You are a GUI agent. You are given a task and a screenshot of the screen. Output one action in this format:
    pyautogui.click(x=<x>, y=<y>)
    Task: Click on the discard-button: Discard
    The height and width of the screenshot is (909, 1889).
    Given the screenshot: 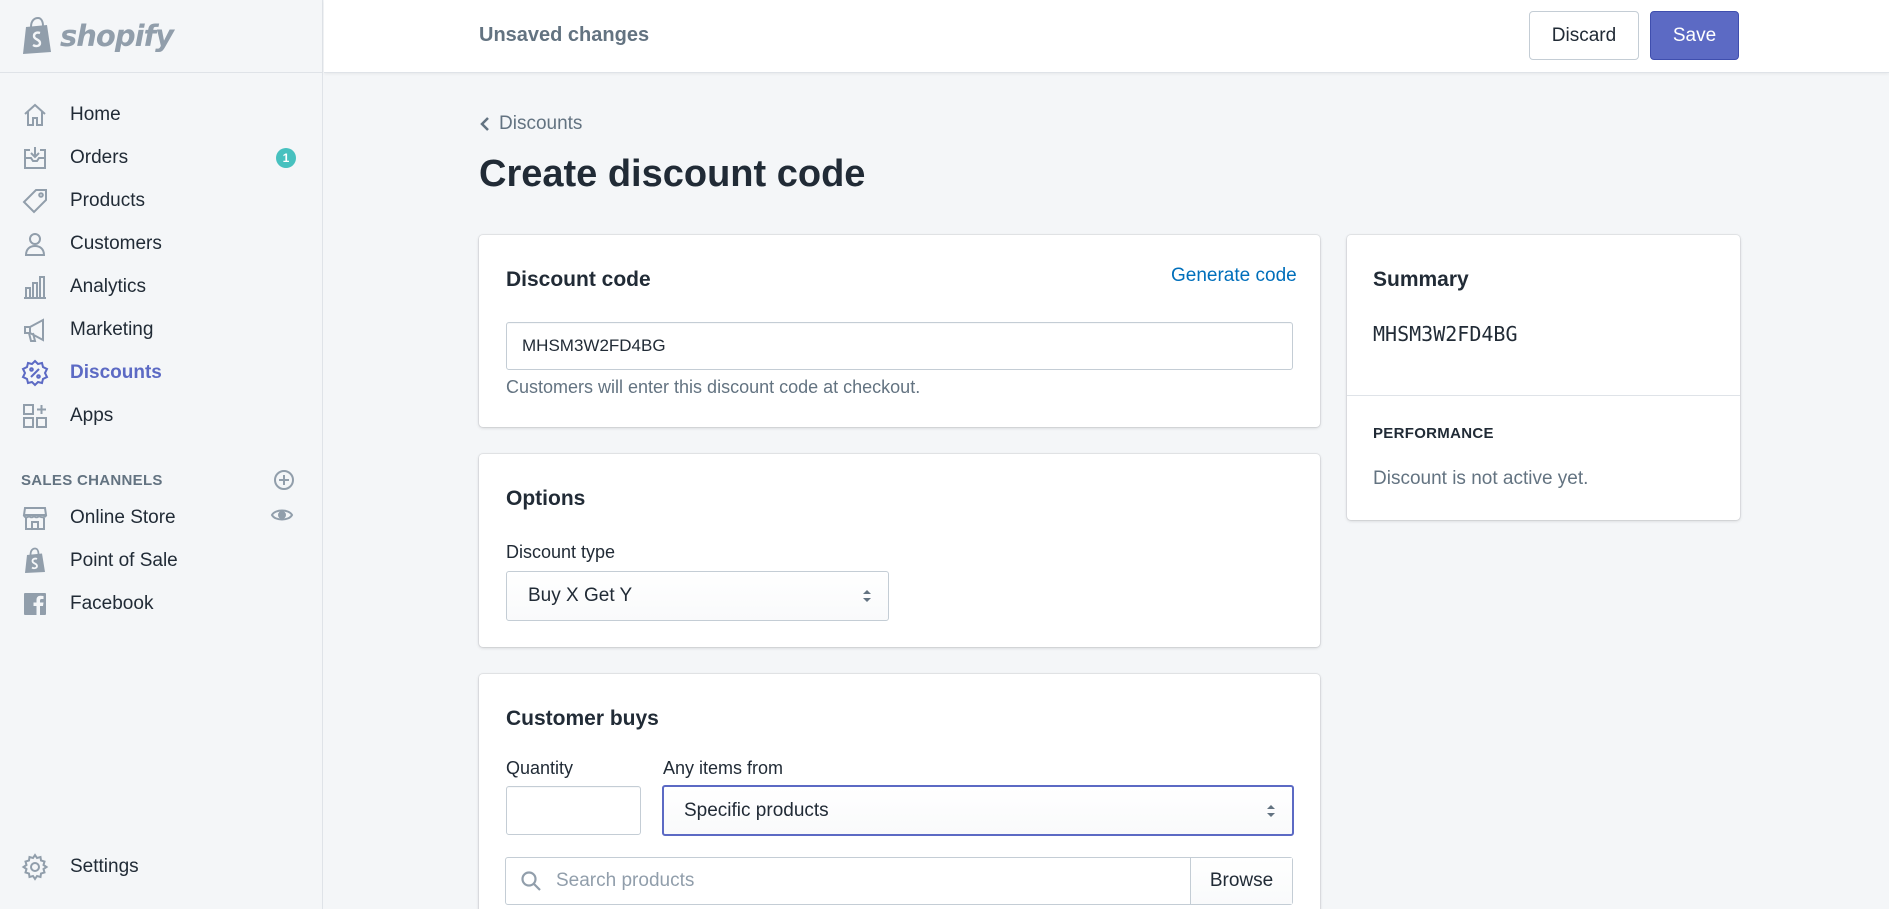 What is the action you would take?
    pyautogui.click(x=1584, y=35)
    